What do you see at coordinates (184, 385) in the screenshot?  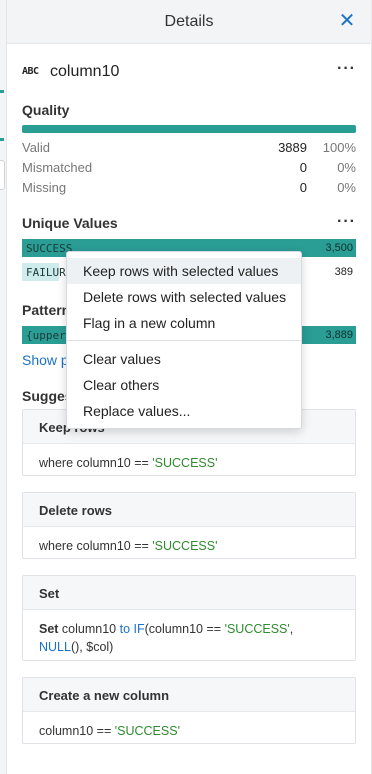 I see `menu-item-clear-others: Clear others` at bounding box center [184, 385].